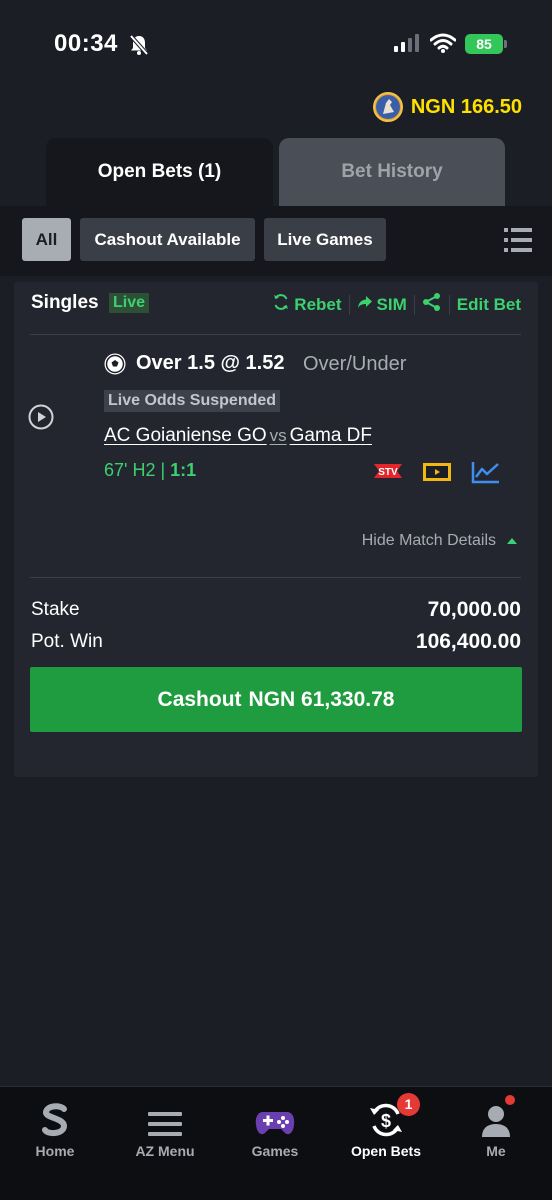  Describe the element at coordinates (55, 1115) in the screenshot. I see `sporty-logo-icon` at that location.